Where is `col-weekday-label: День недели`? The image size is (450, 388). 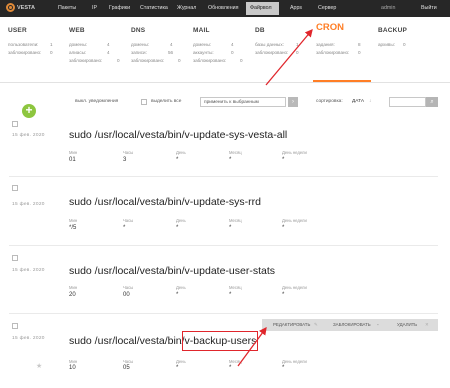 col-weekday-label: День недели is located at coordinates (294, 152).